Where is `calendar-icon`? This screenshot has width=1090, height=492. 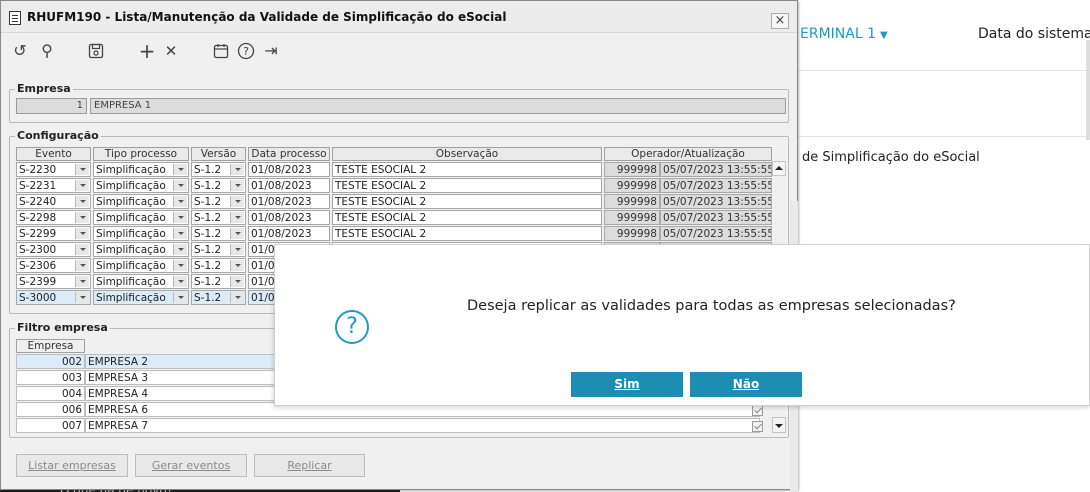
calendar-icon is located at coordinates (221, 52).